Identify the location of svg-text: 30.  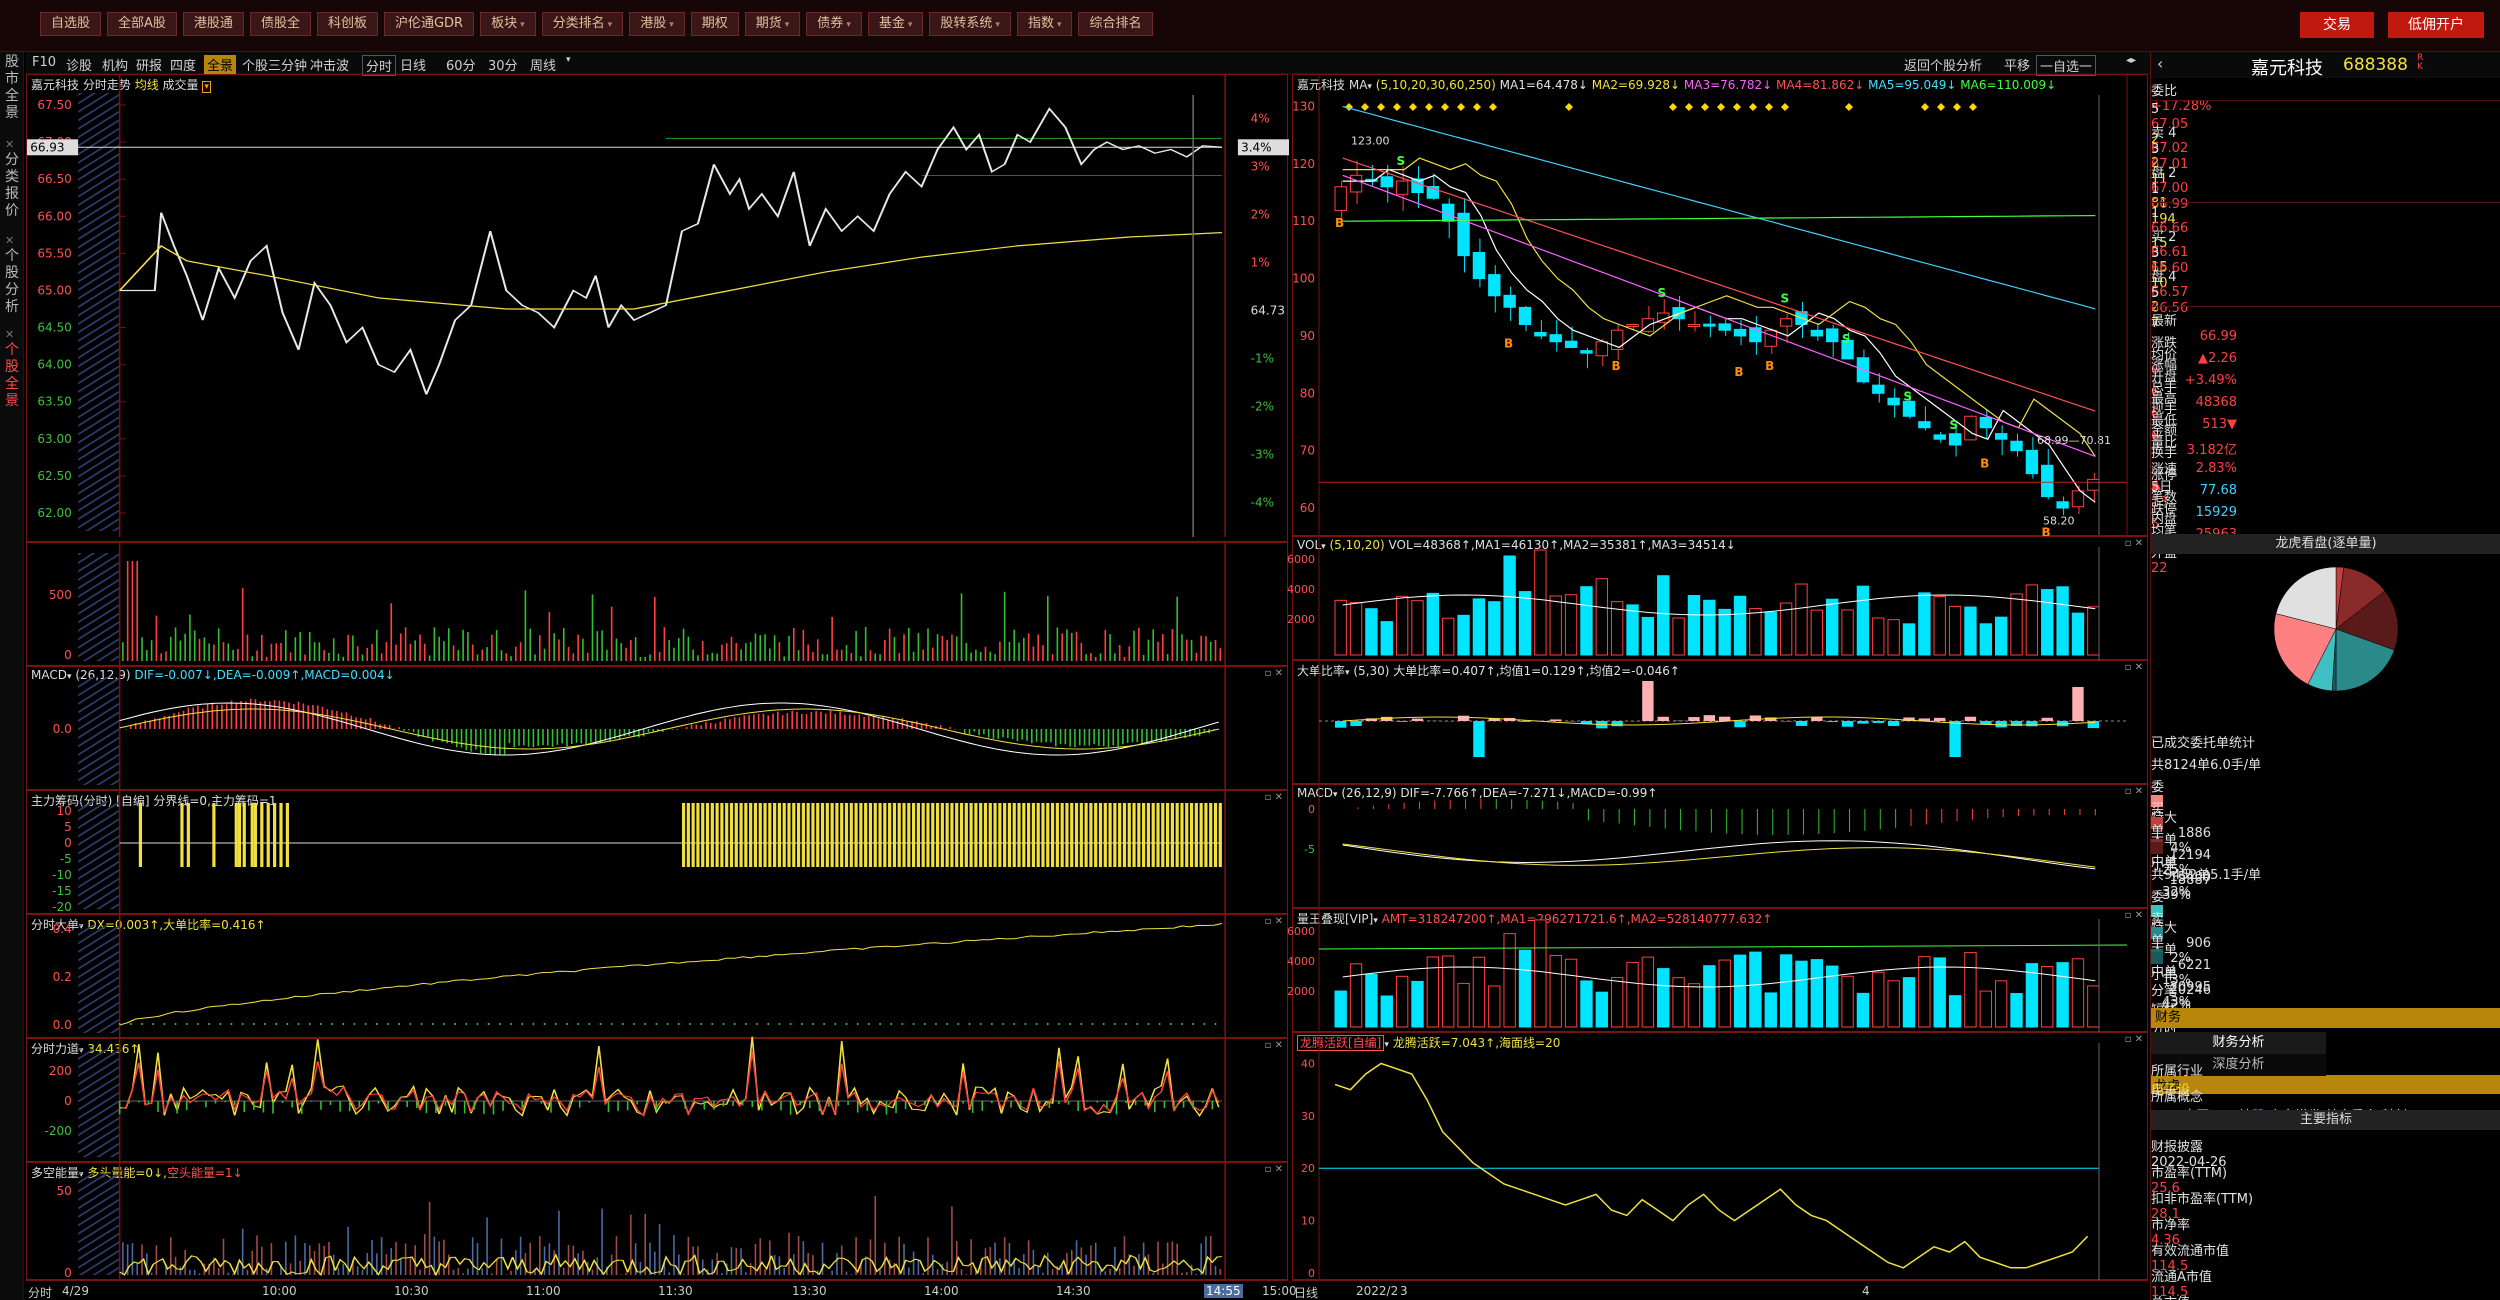
(1308, 1116).